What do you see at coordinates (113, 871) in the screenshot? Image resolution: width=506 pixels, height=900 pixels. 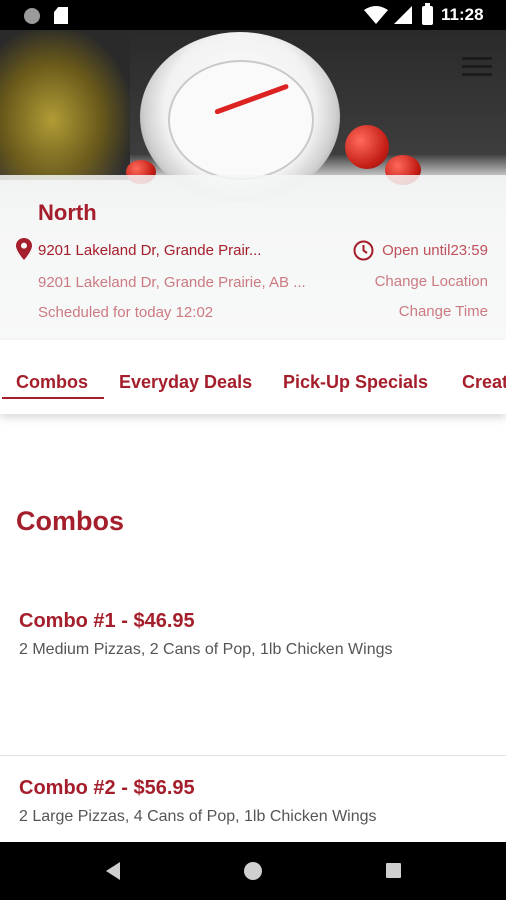 I see `back-icon` at bounding box center [113, 871].